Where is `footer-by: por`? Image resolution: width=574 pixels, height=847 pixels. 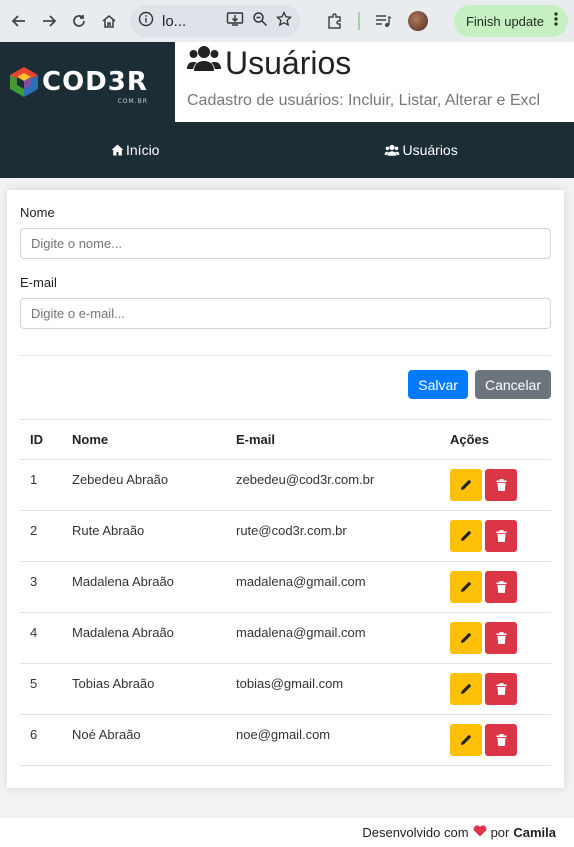
footer-by: por is located at coordinates (500, 832).